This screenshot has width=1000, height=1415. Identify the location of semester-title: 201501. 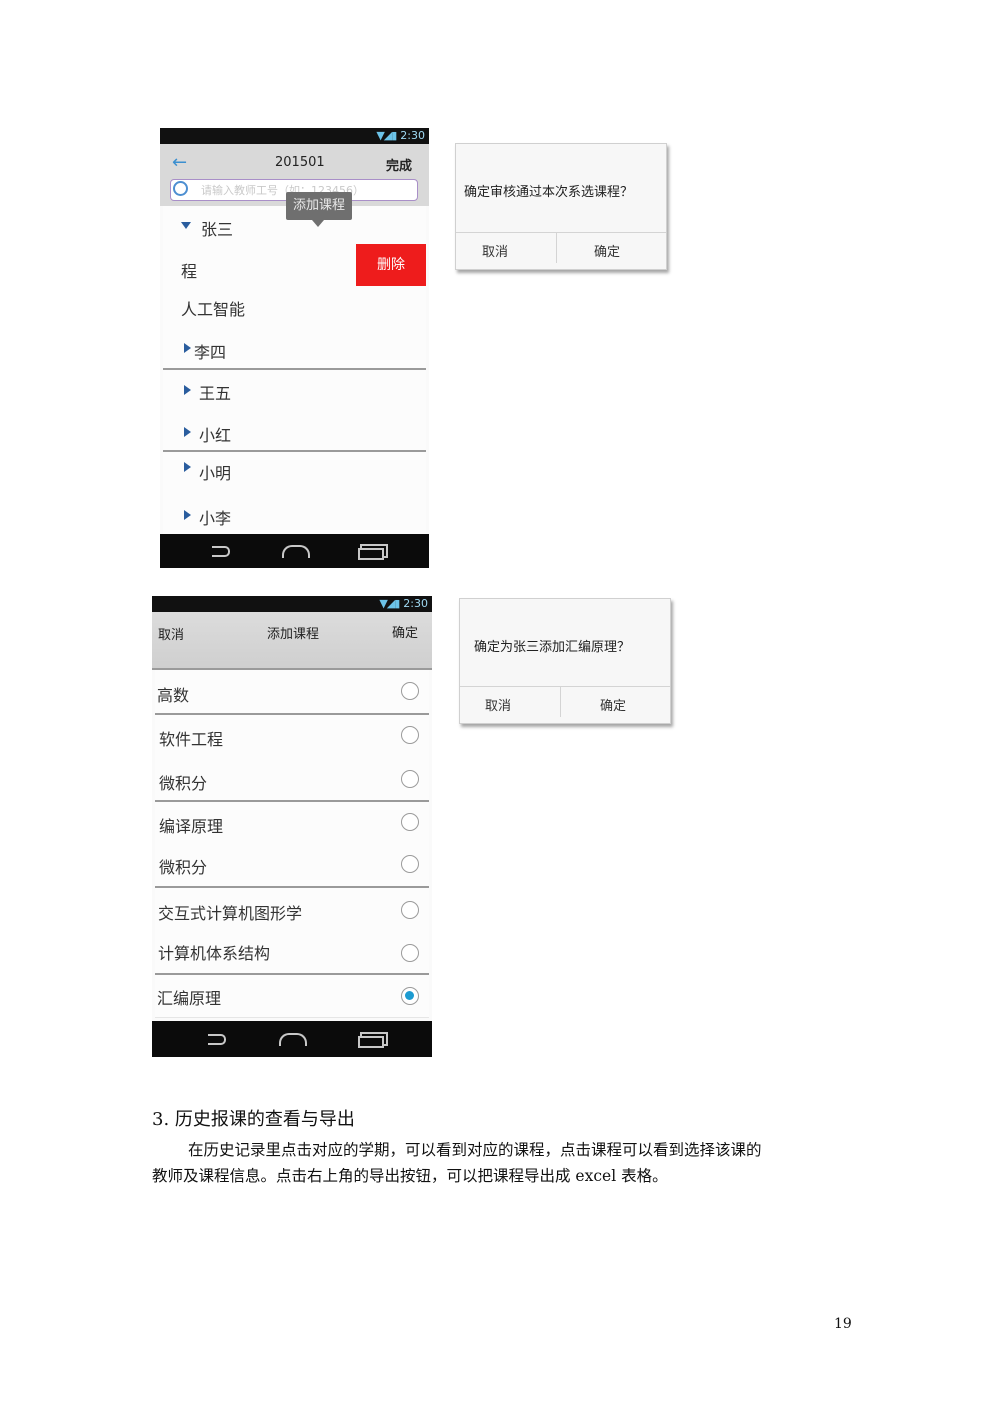
(300, 162).